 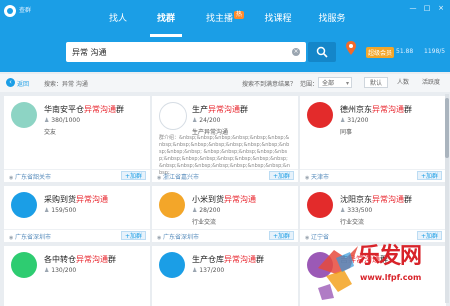 I want to click on search-icon, so click(x=322, y=52).